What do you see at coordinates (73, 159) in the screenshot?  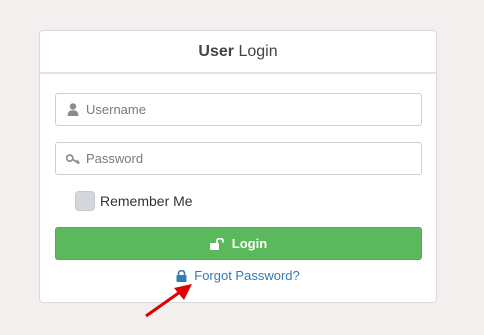 I see `key-icon` at bounding box center [73, 159].